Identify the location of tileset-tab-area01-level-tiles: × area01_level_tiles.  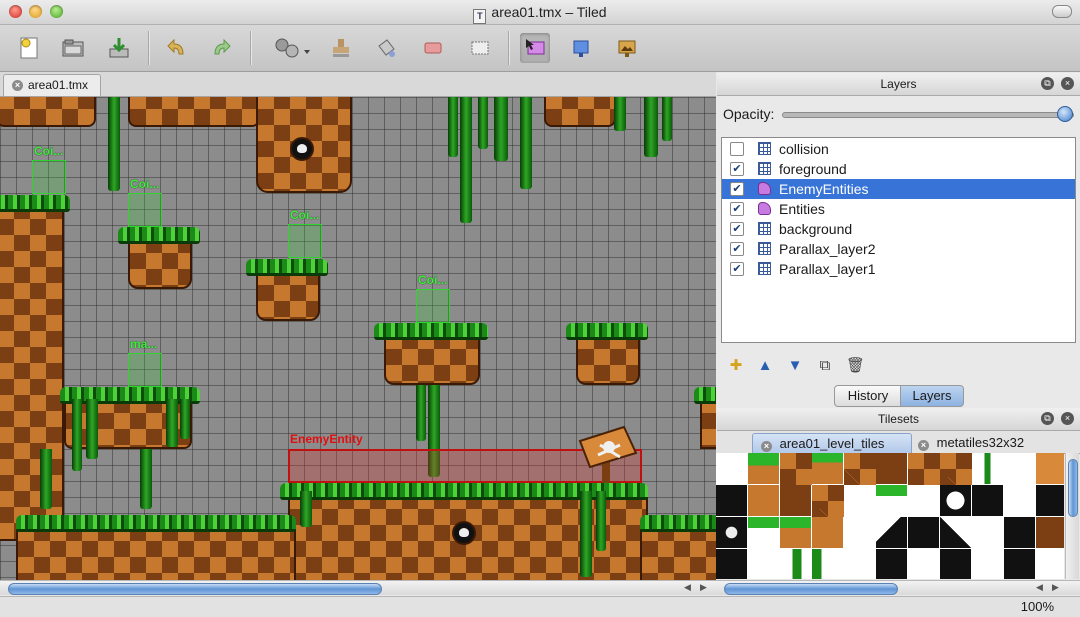
(832, 443).